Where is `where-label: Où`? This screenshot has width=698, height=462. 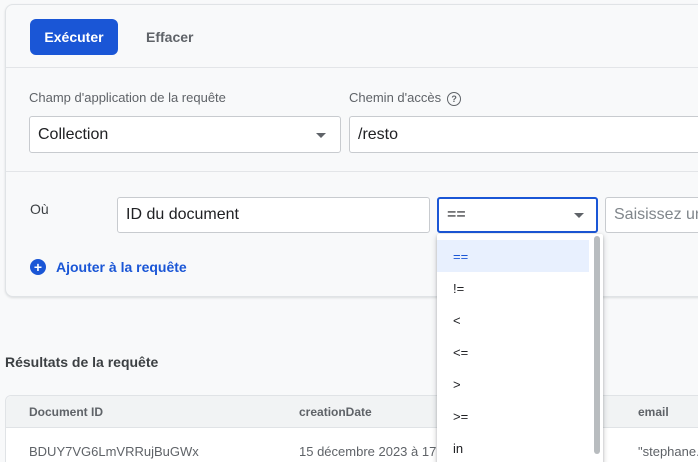 where-label: Où is located at coordinates (39, 209).